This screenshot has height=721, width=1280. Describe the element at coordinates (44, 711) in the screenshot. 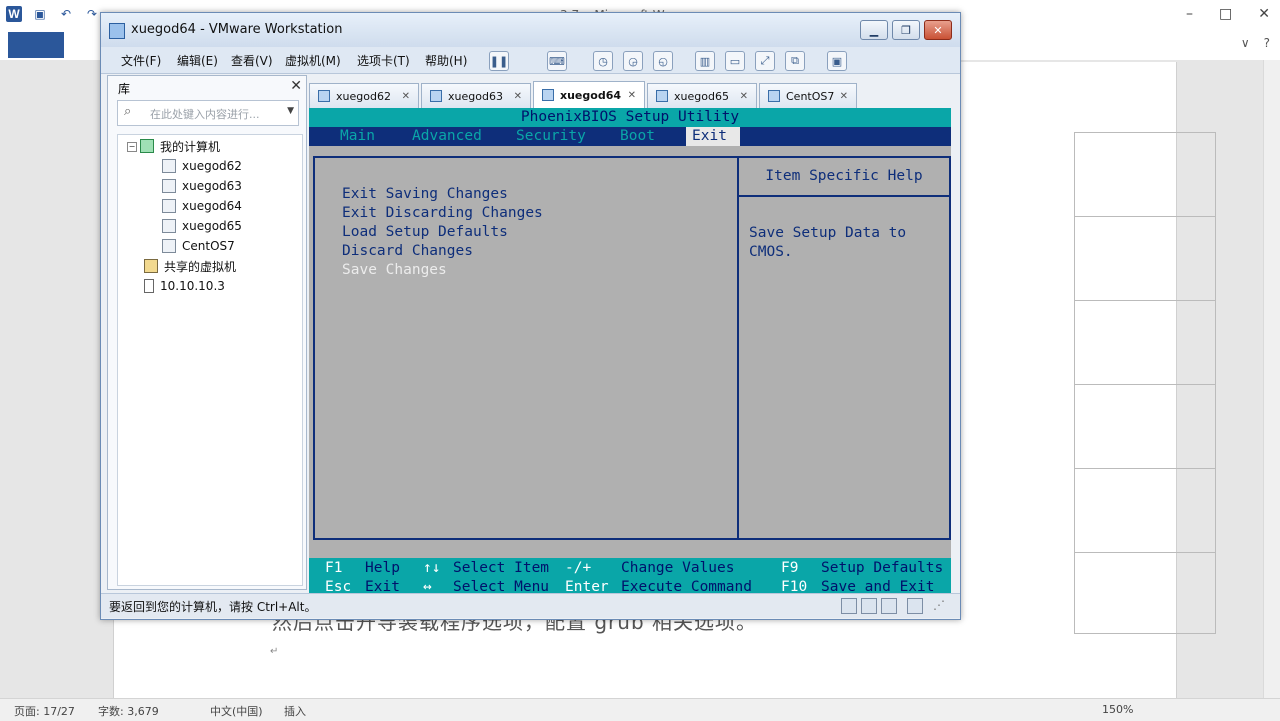

I see `page-indicator: 页面: 17/27` at that location.